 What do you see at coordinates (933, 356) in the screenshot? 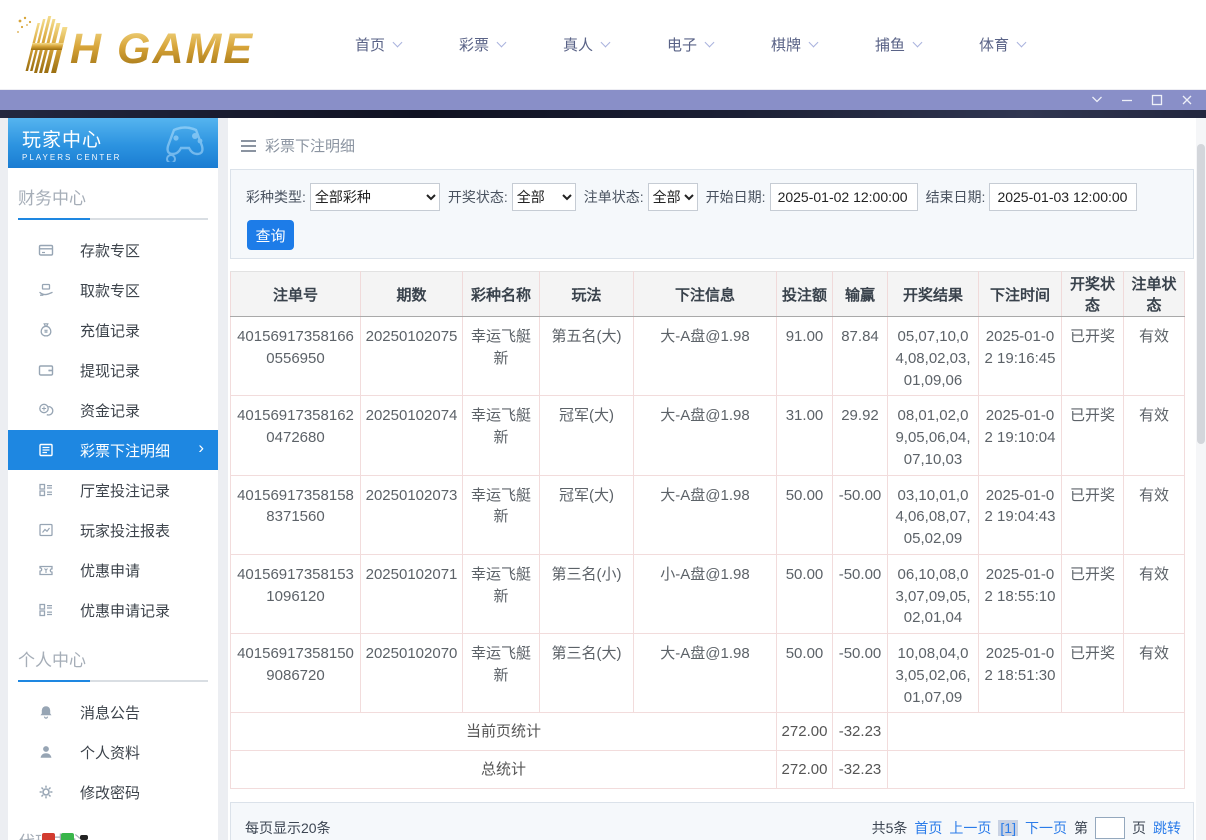
I see `table-cell: 05,07,10,04,08,02,03,01,09,06` at bounding box center [933, 356].